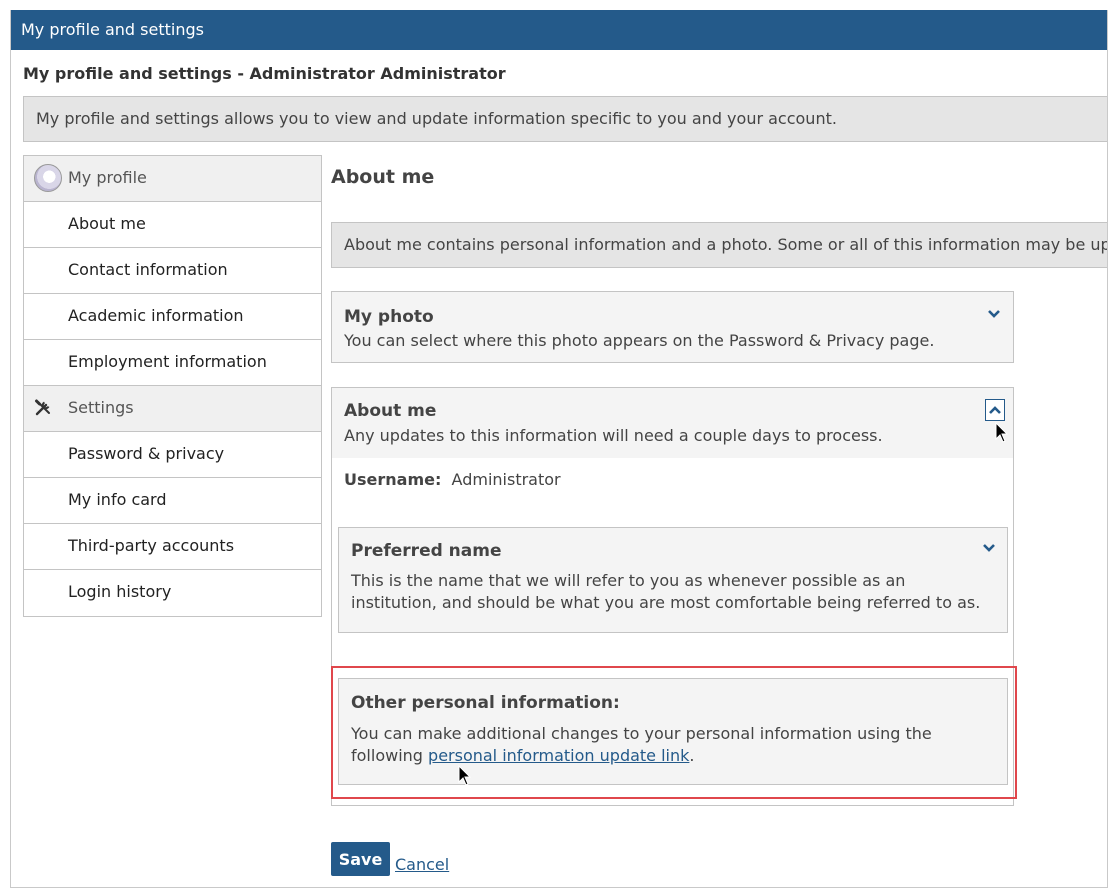 The height and width of the screenshot is (890, 1110). What do you see at coordinates (120, 591) in the screenshot?
I see `sidebar-item-label: Login history` at bounding box center [120, 591].